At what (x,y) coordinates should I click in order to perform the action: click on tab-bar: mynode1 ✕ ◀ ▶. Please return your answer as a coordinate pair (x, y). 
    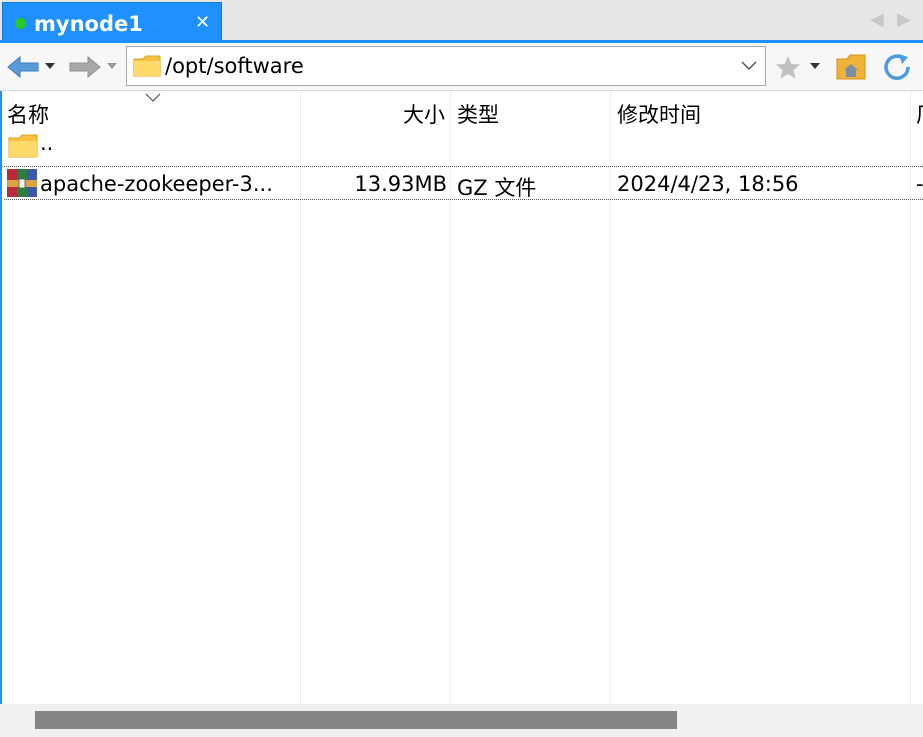
    Looking at the image, I should click on (461, 21).